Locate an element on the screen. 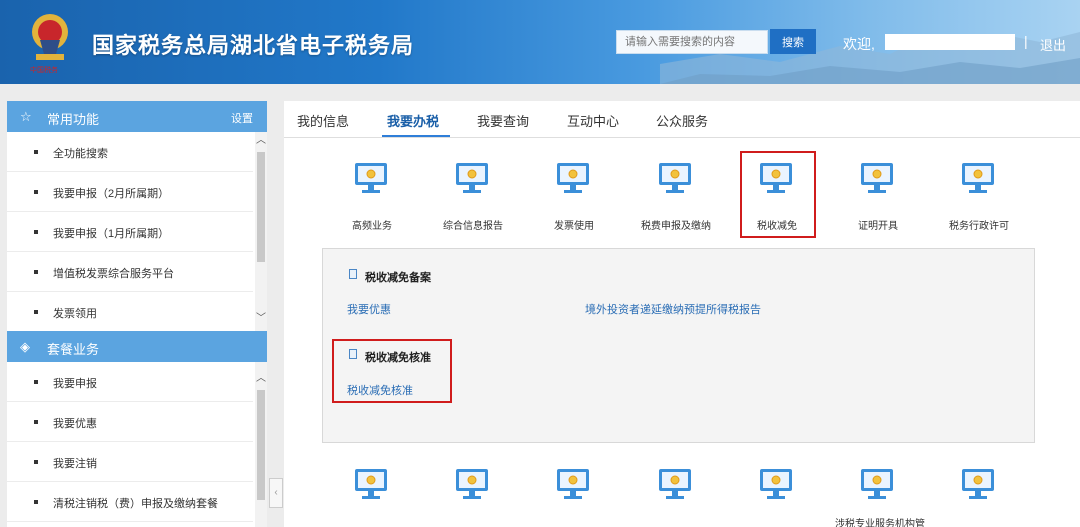 The image size is (1080, 527). function-item: 税务行政许可 is located at coordinates (979, 166).